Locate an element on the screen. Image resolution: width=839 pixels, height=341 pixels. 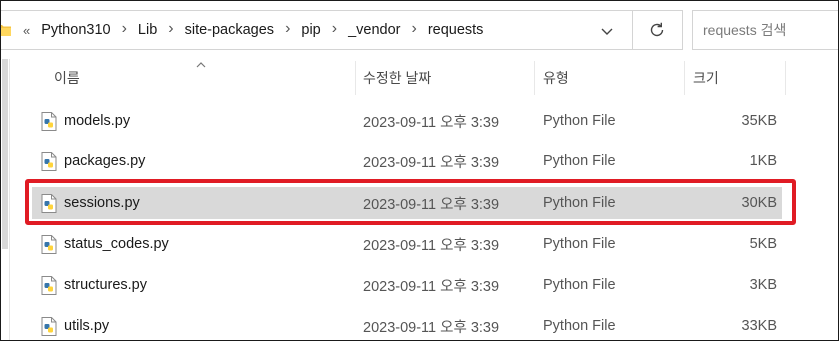
file-size: 35KB is located at coordinates (759, 121).